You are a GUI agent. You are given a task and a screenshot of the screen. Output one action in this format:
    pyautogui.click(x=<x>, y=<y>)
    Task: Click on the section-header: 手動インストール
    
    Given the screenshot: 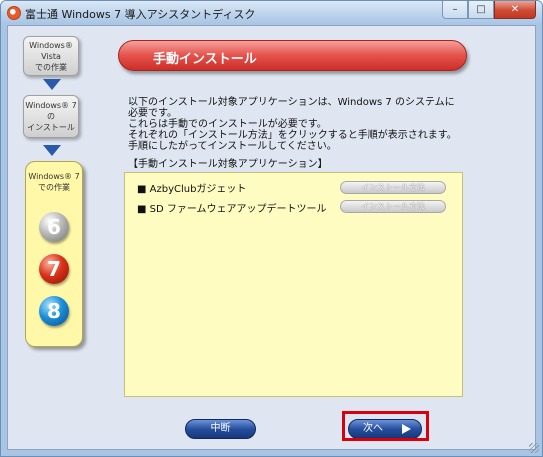 What is the action you would take?
    pyautogui.click(x=292, y=55)
    